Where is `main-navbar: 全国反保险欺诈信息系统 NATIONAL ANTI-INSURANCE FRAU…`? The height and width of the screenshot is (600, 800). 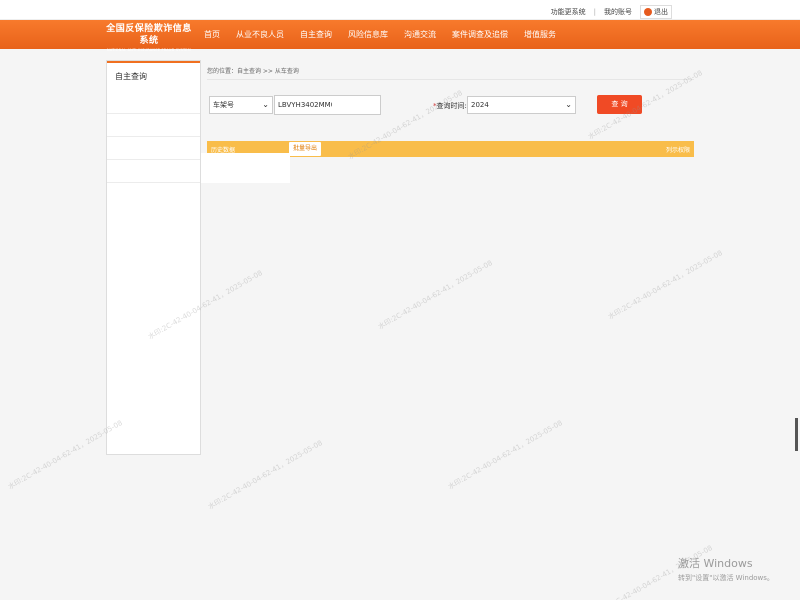 main-navbar: 全国反保险欺诈信息系统 NATIONAL ANTI-INSURANCE FRAU… is located at coordinates (400, 36).